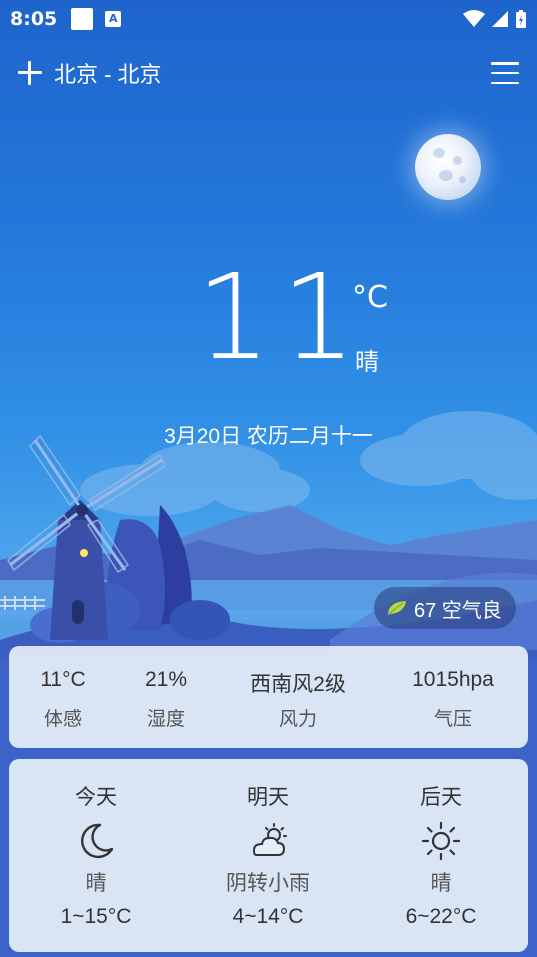 The height and width of the screenshot is (957, 537). I want to click on weather-details-card: 11°C 体感 21% 湿度 西南风2级 风力 1015hpa 气压, so click(268, 697).